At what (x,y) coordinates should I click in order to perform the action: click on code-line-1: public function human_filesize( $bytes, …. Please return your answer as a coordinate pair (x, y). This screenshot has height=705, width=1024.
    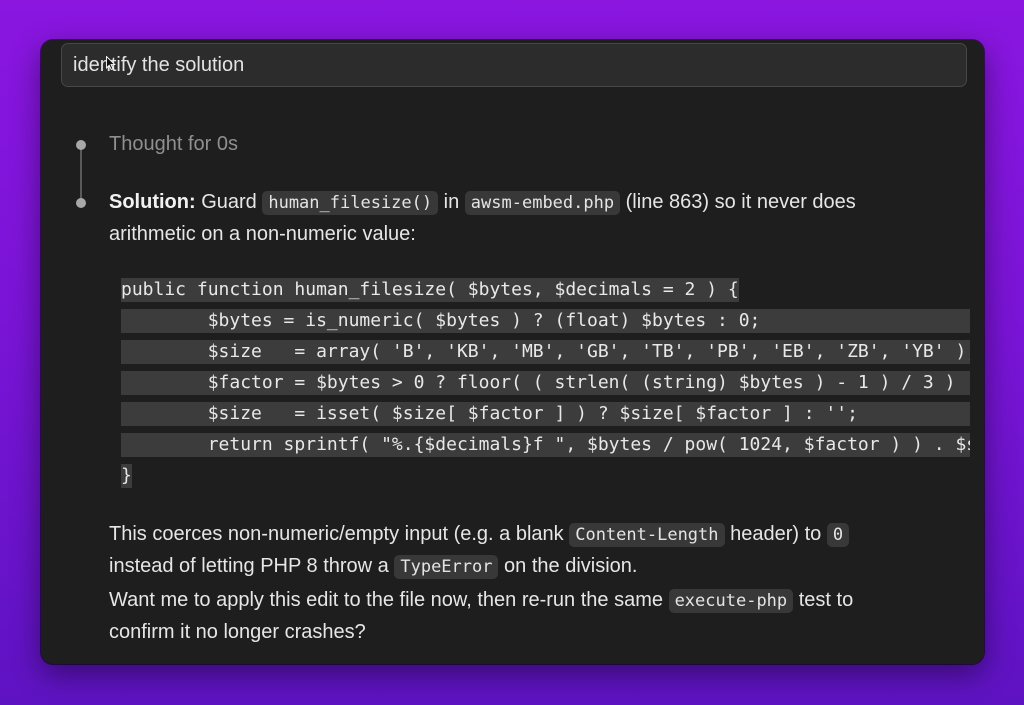
    Looking at the image, I should click on (430, 290).